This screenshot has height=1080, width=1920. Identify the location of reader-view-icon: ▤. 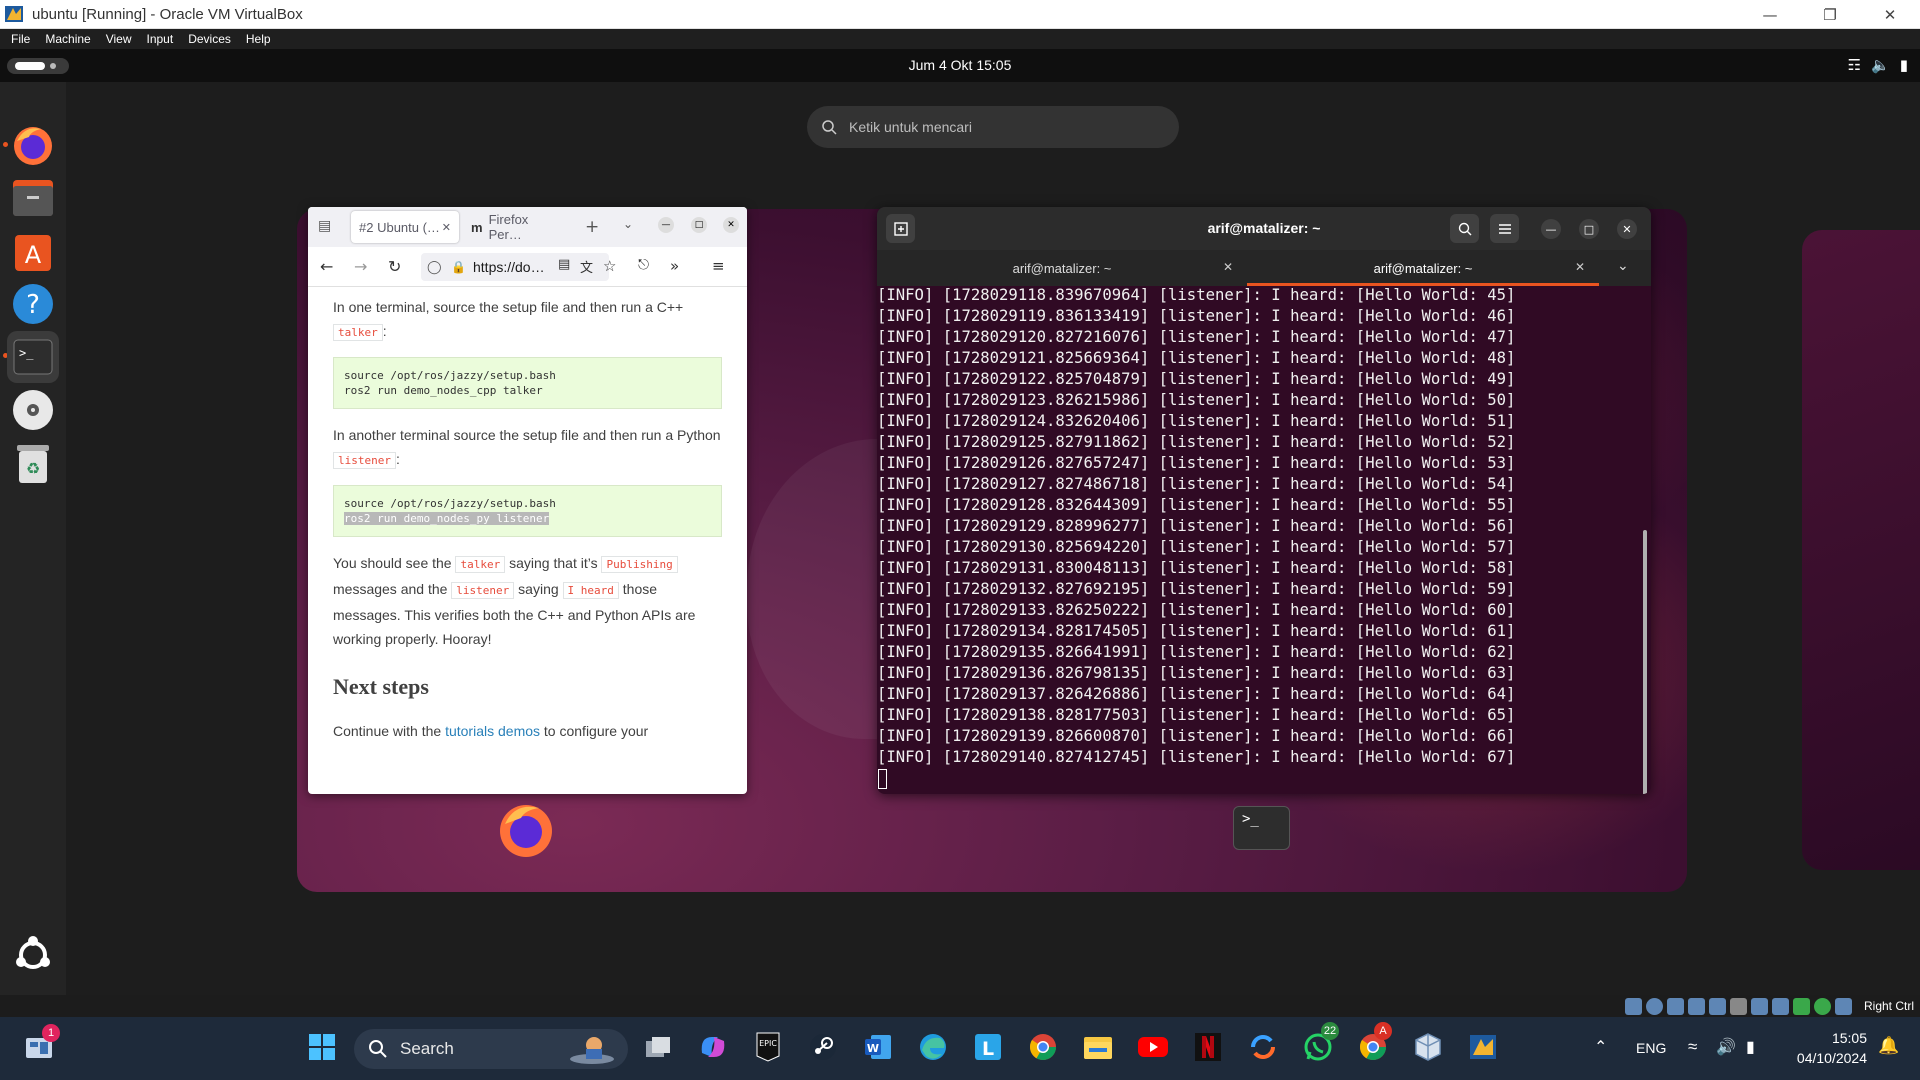
(564, 264).